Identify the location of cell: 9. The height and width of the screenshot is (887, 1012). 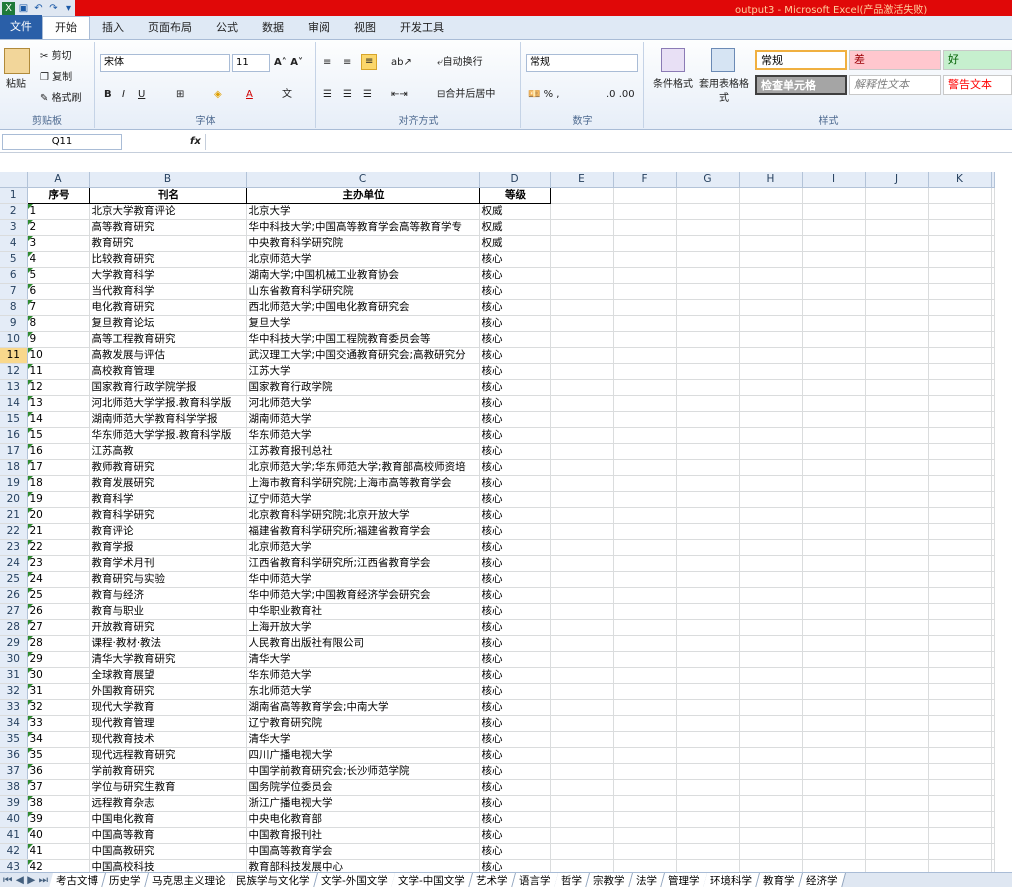
(58, 340).